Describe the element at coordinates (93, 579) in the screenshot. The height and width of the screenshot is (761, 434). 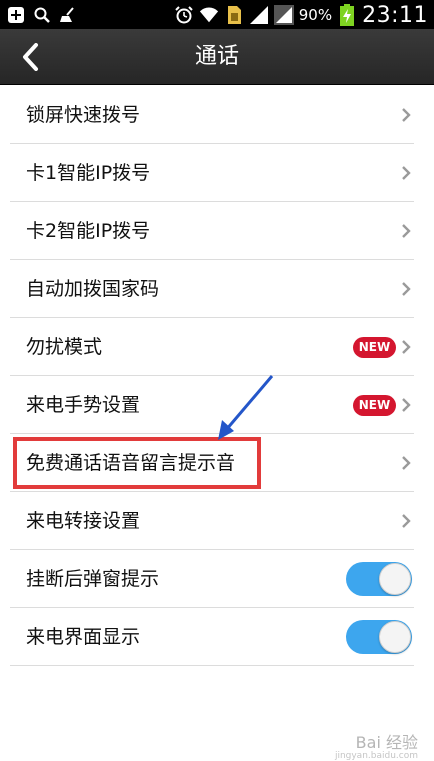
I see `setting-label: 挂断后弹窗提示` at that location.